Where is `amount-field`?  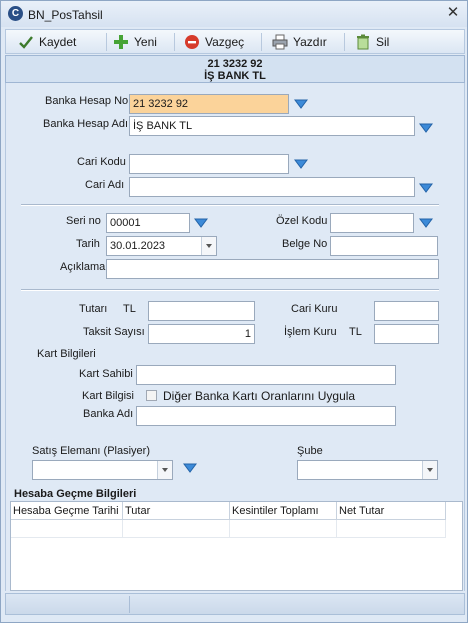
amount-field is located at coordinates (201, 311).